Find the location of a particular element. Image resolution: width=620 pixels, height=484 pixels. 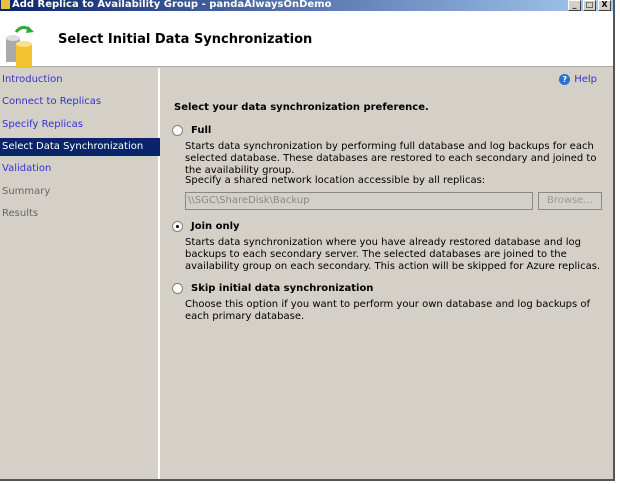

wizard-header: Select Initial Data Synchronization is located at coordinates (306, 39).